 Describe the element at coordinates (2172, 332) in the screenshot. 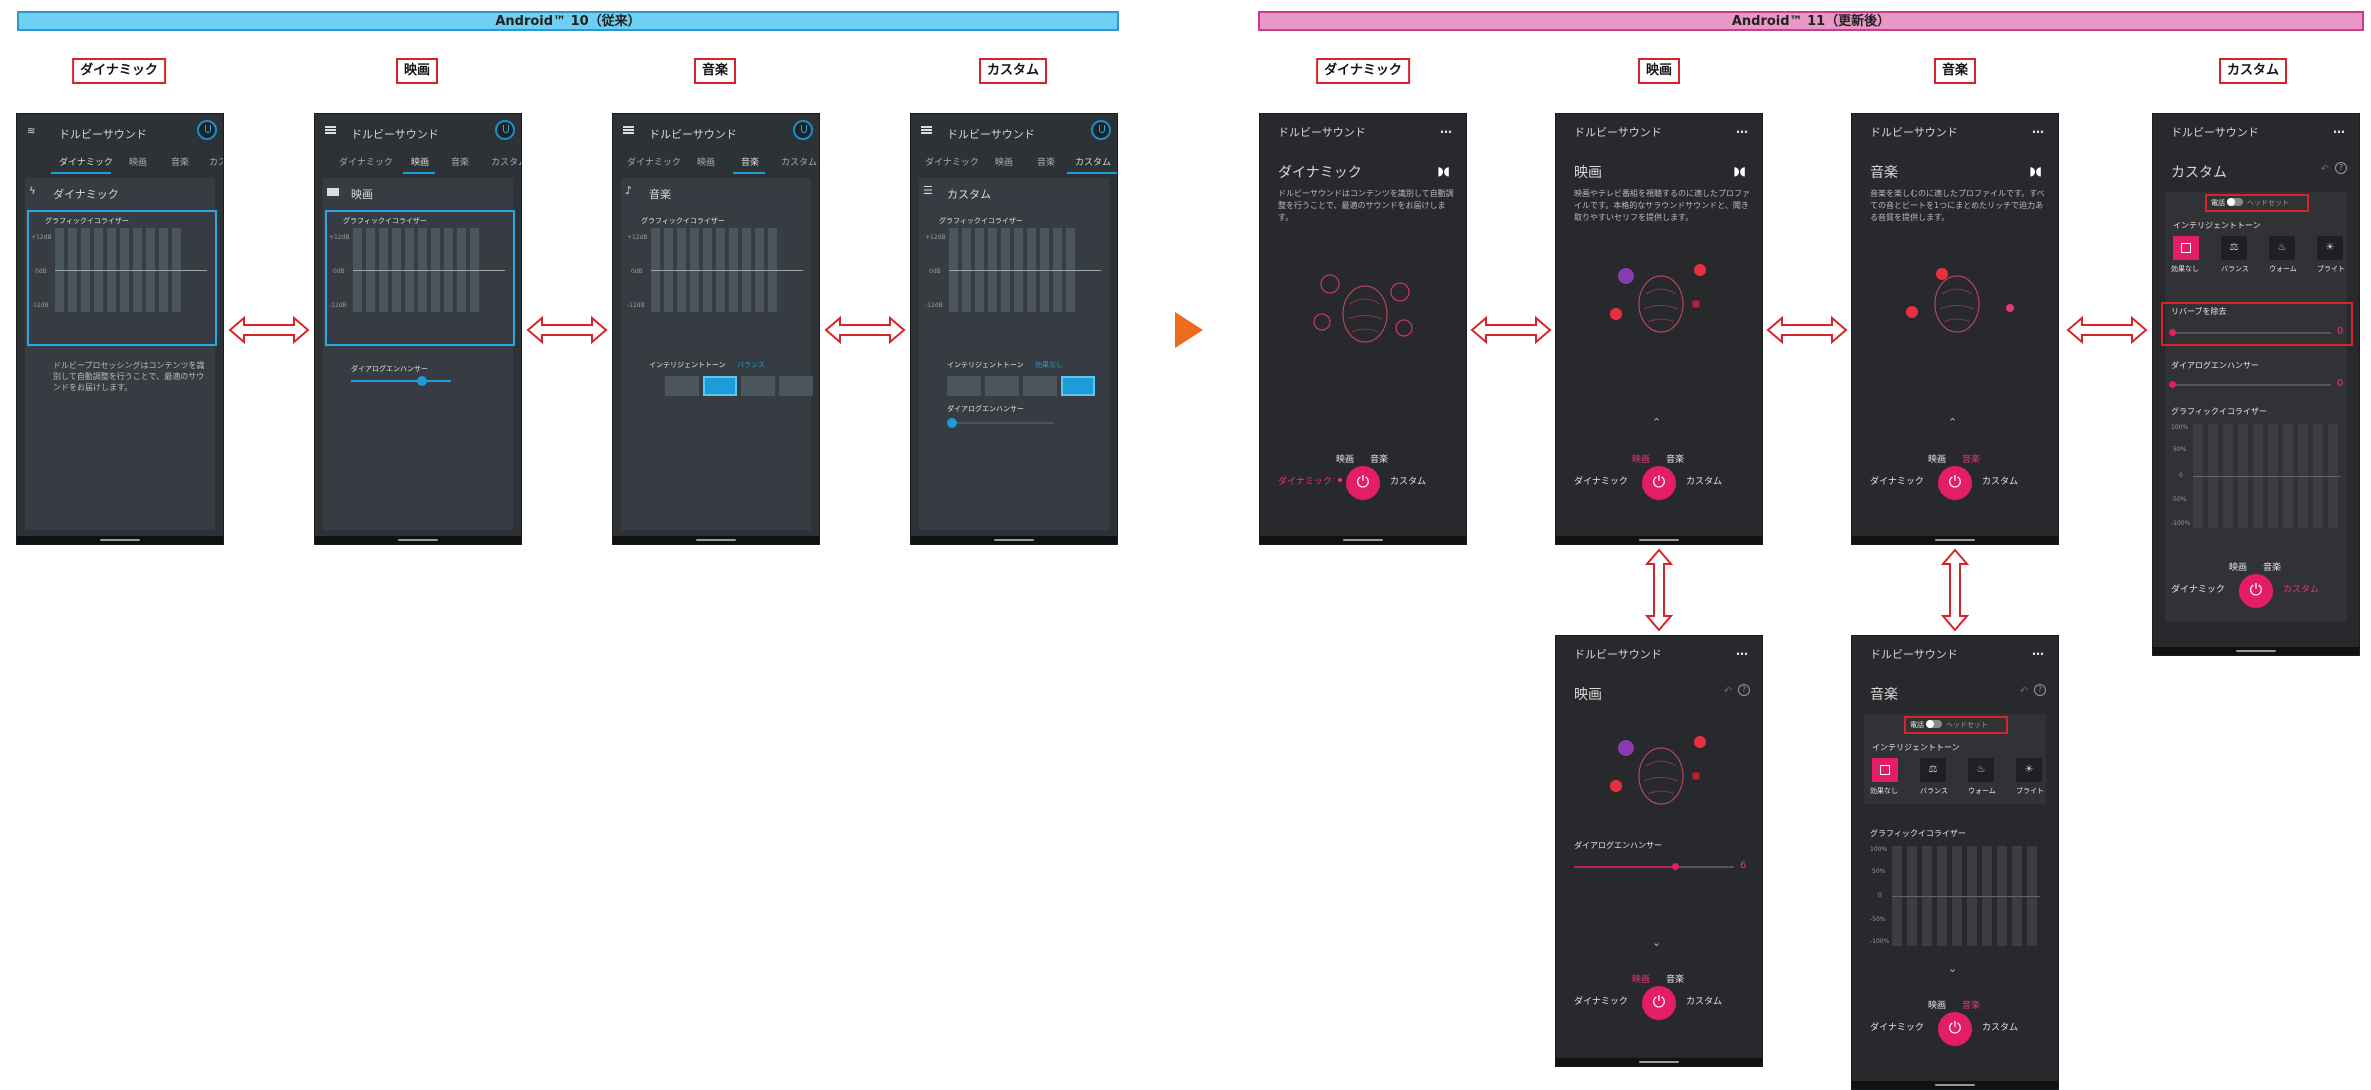

I see `reverb-slider-thumb` at that location.